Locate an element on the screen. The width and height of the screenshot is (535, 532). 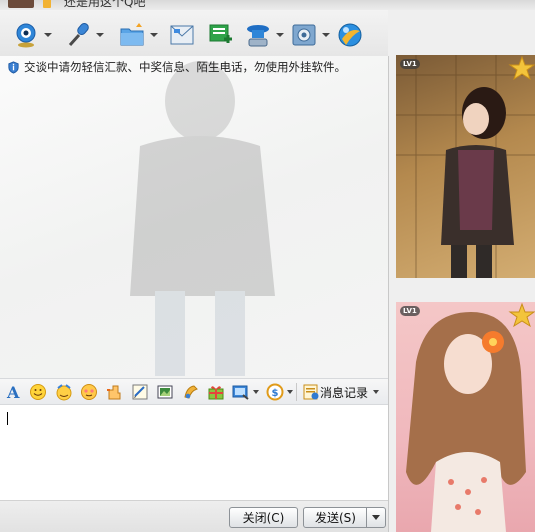
send-options-button is located at coordinates (375, 517).